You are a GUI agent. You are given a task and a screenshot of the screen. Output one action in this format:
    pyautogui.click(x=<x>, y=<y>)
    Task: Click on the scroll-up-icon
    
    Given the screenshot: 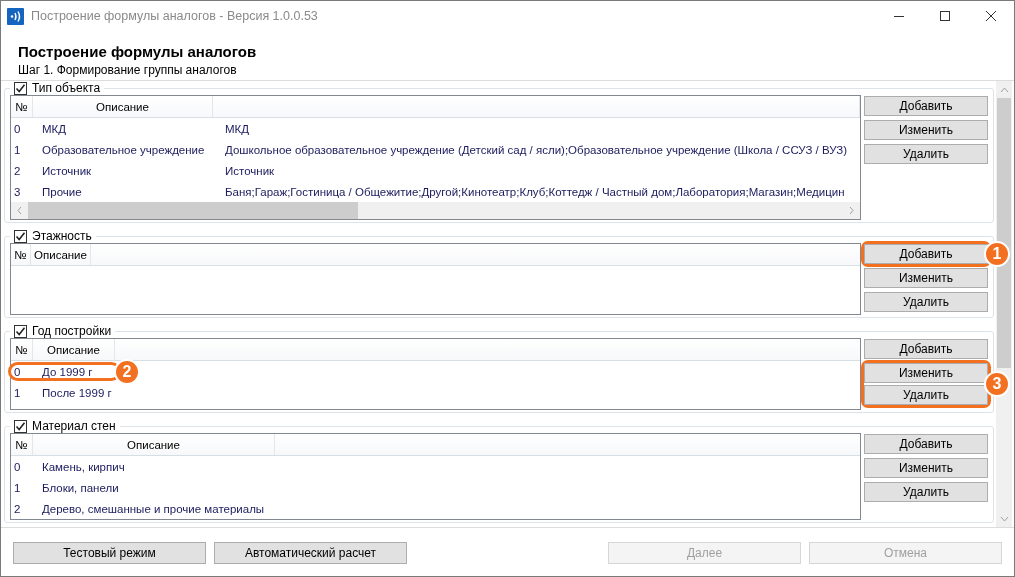 What is the action you would take?
    pyautogui.click(x=1004, y=89)
    